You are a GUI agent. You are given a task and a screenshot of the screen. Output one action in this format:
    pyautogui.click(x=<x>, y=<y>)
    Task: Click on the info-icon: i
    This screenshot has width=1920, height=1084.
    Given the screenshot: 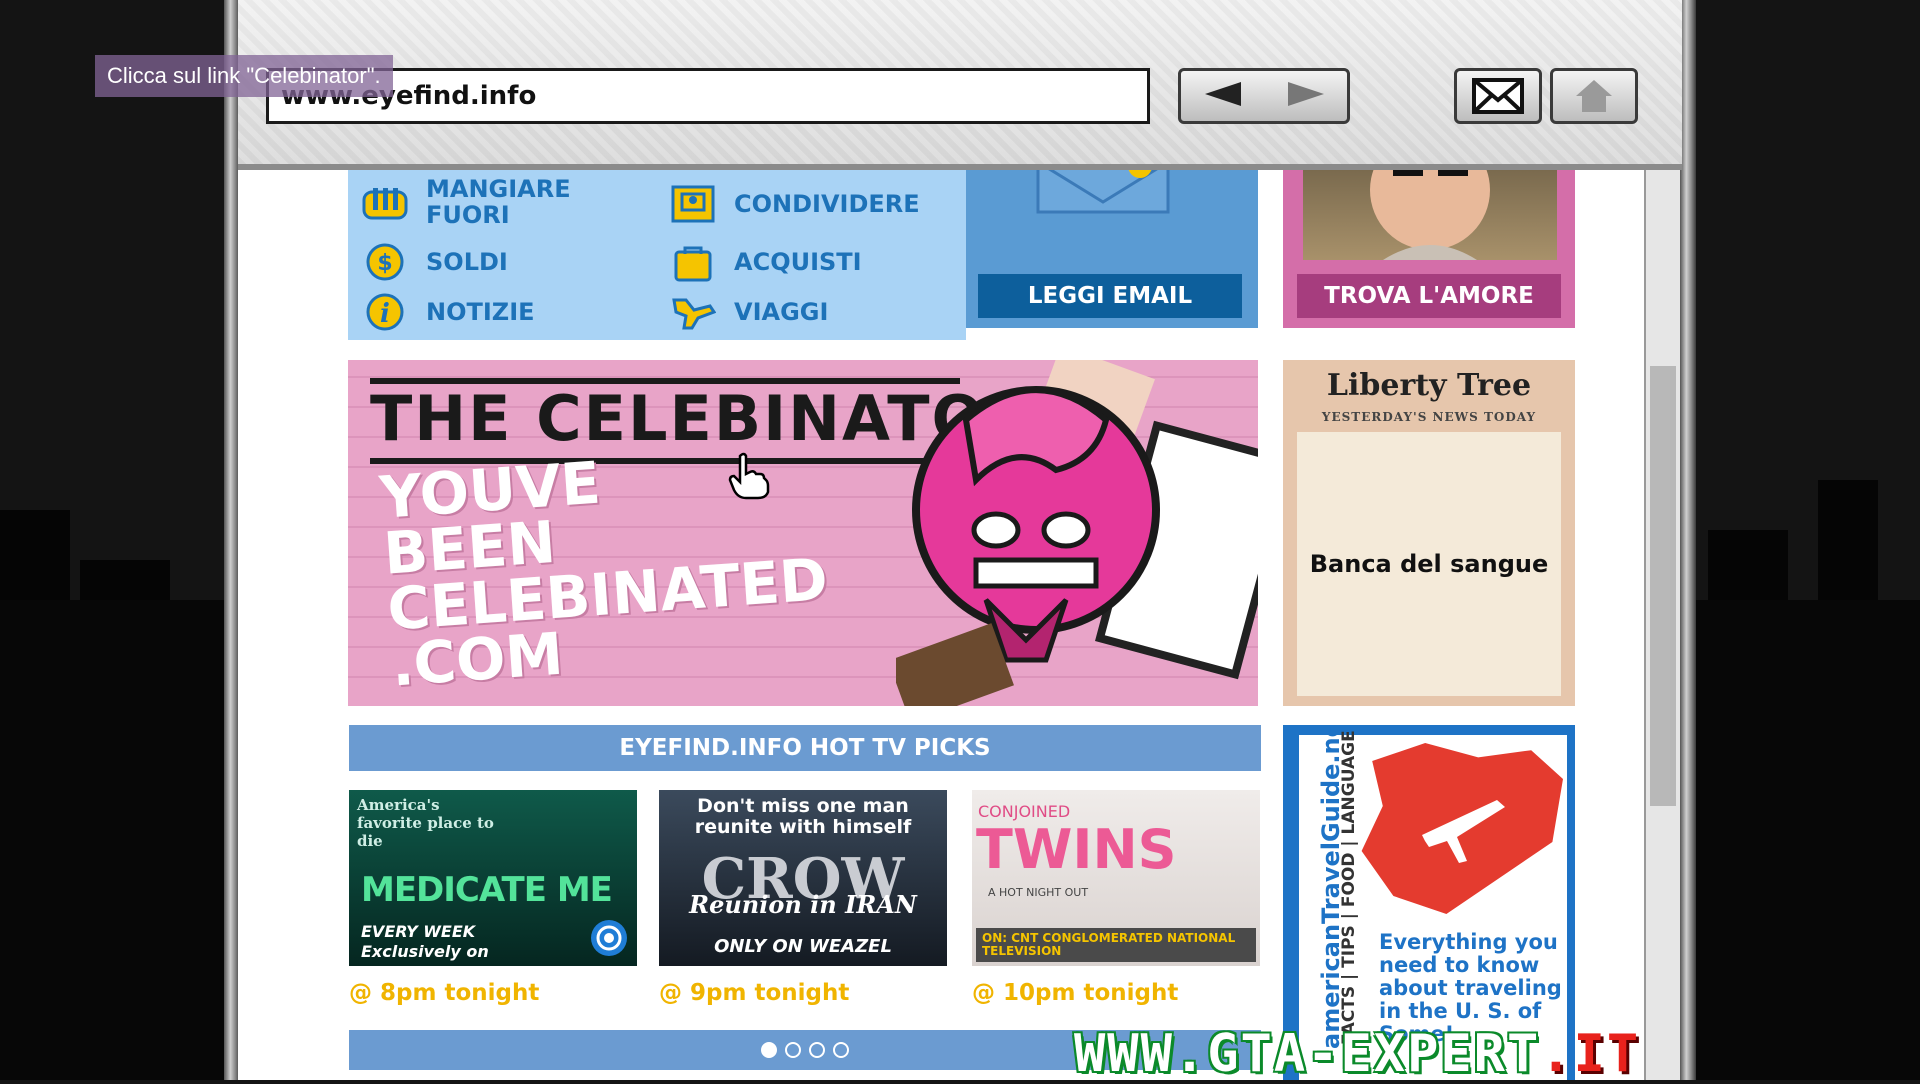 What is the action you would take?
    pyautogui.click(x=385, y=312)
    